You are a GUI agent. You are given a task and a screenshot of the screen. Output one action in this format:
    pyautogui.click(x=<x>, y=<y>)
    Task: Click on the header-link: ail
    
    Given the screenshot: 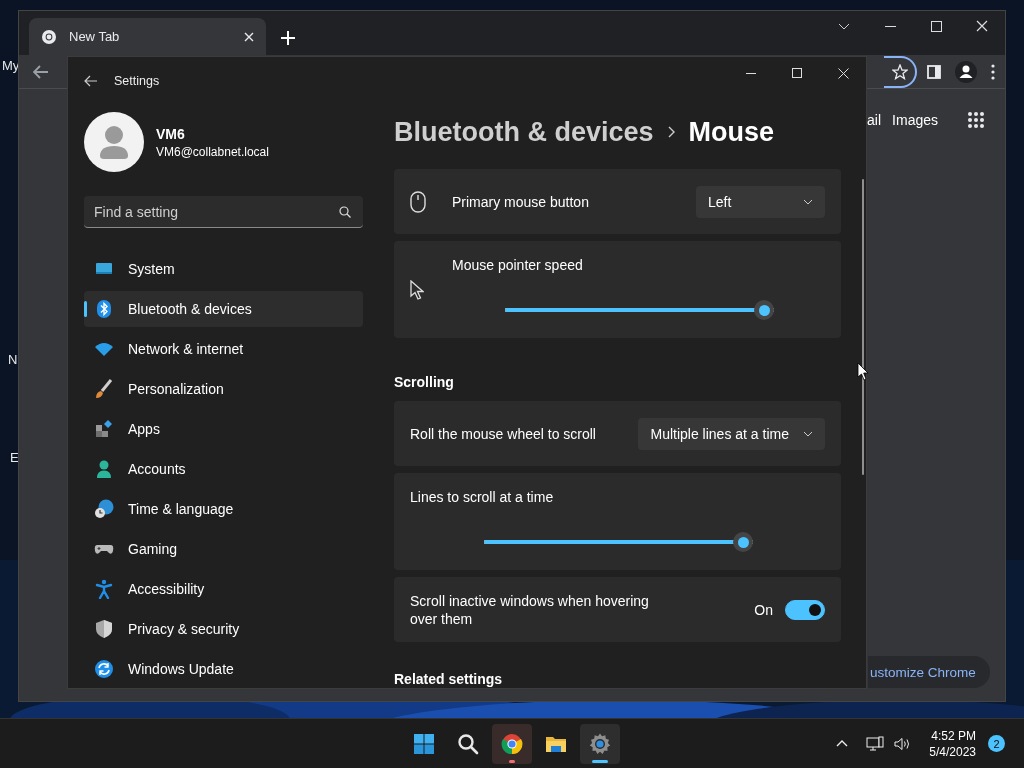 What is the action you would take?
    pyautogui.click(x=874, y=120)
    